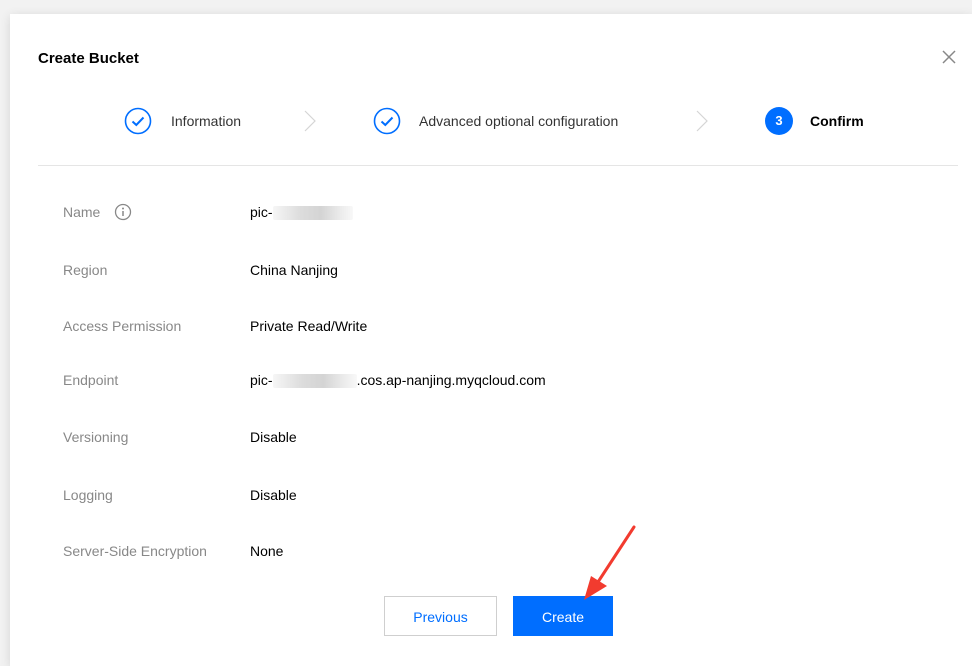 The height and width of the screenshot is (666, 972). I want to click on step-advanced-configuration: Advanced optional configuration, so click(519, 121).